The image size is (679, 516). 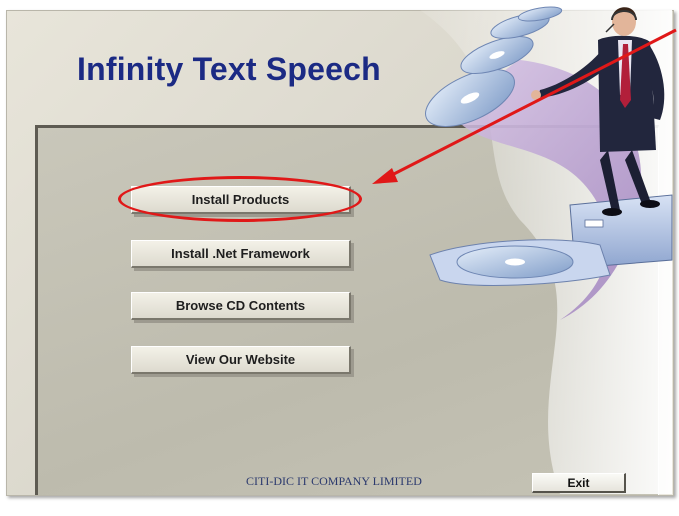 I want to click on app-title: Infinity Text Speech, so click(x=229, y=69).